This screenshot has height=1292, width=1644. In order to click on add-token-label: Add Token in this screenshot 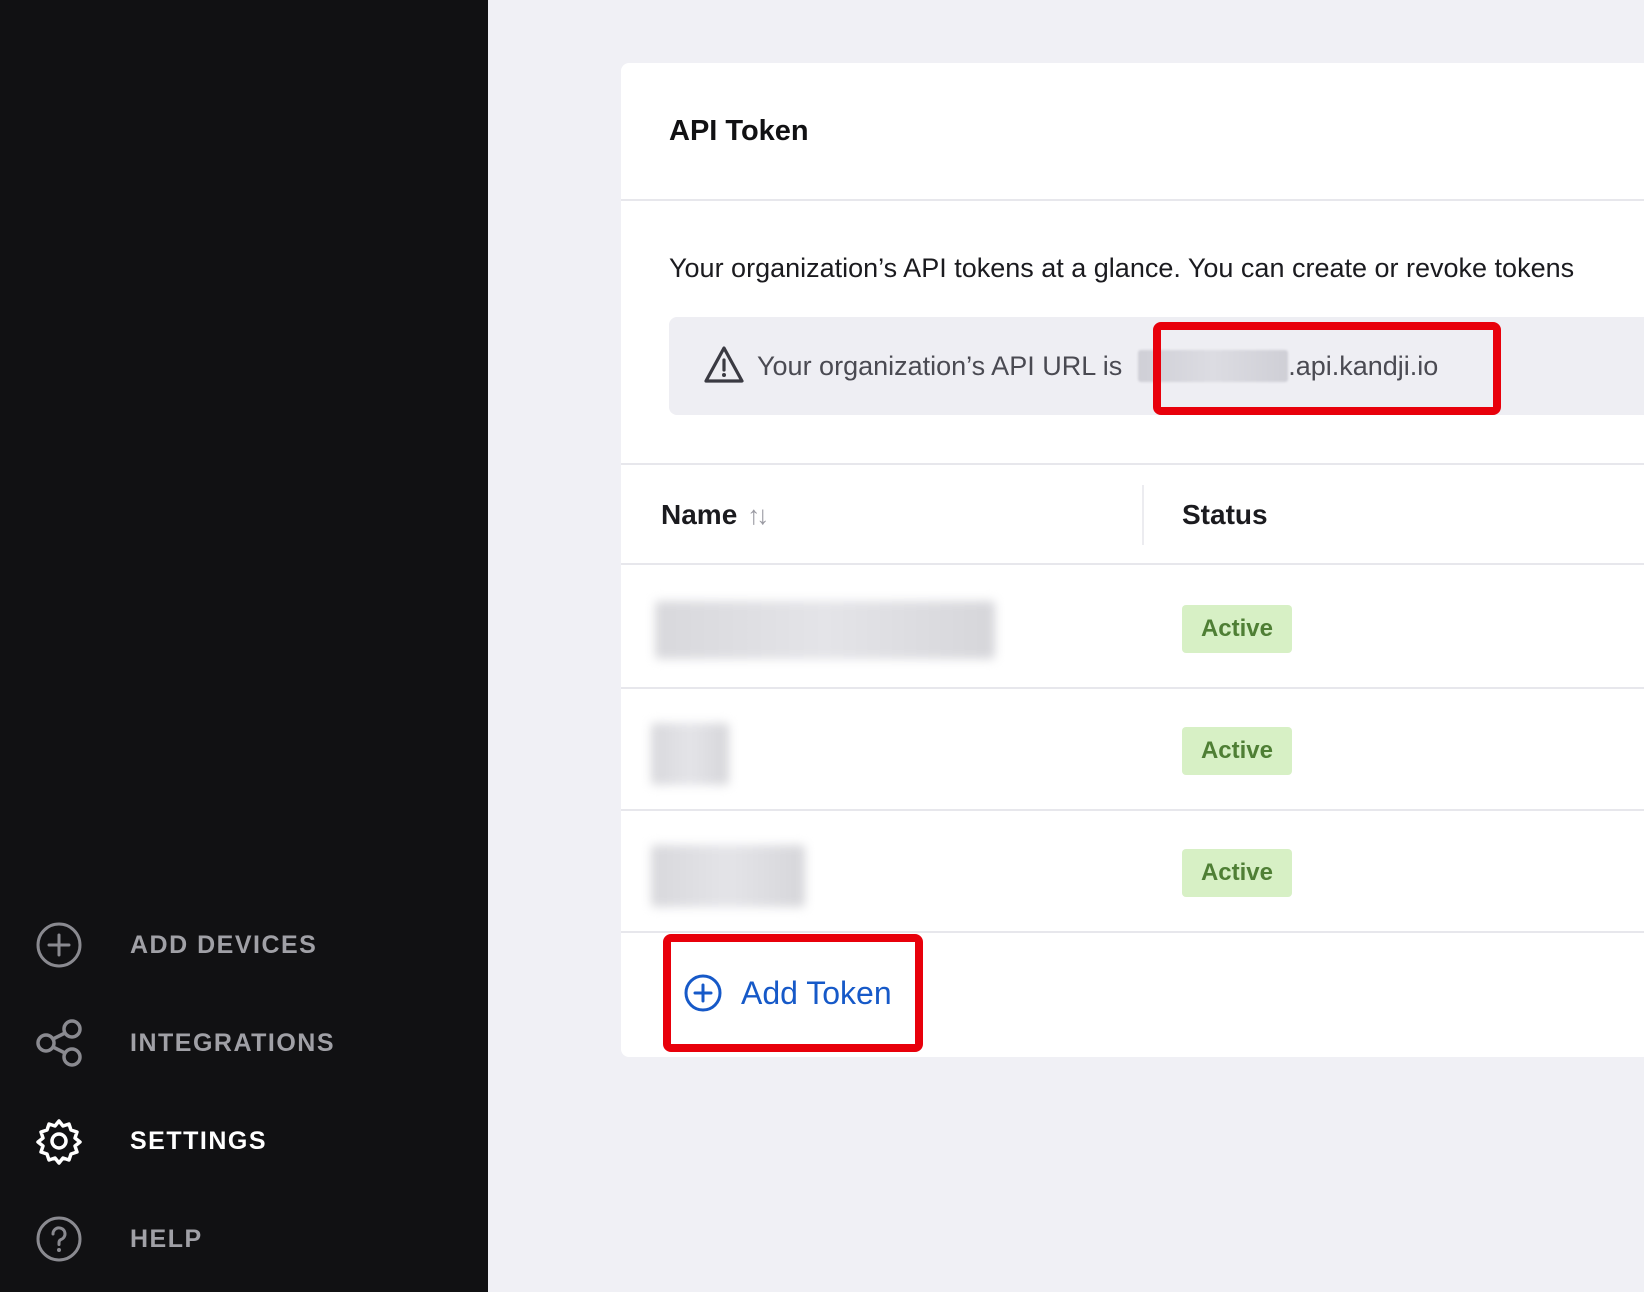, I will do `click(816, 992)`.